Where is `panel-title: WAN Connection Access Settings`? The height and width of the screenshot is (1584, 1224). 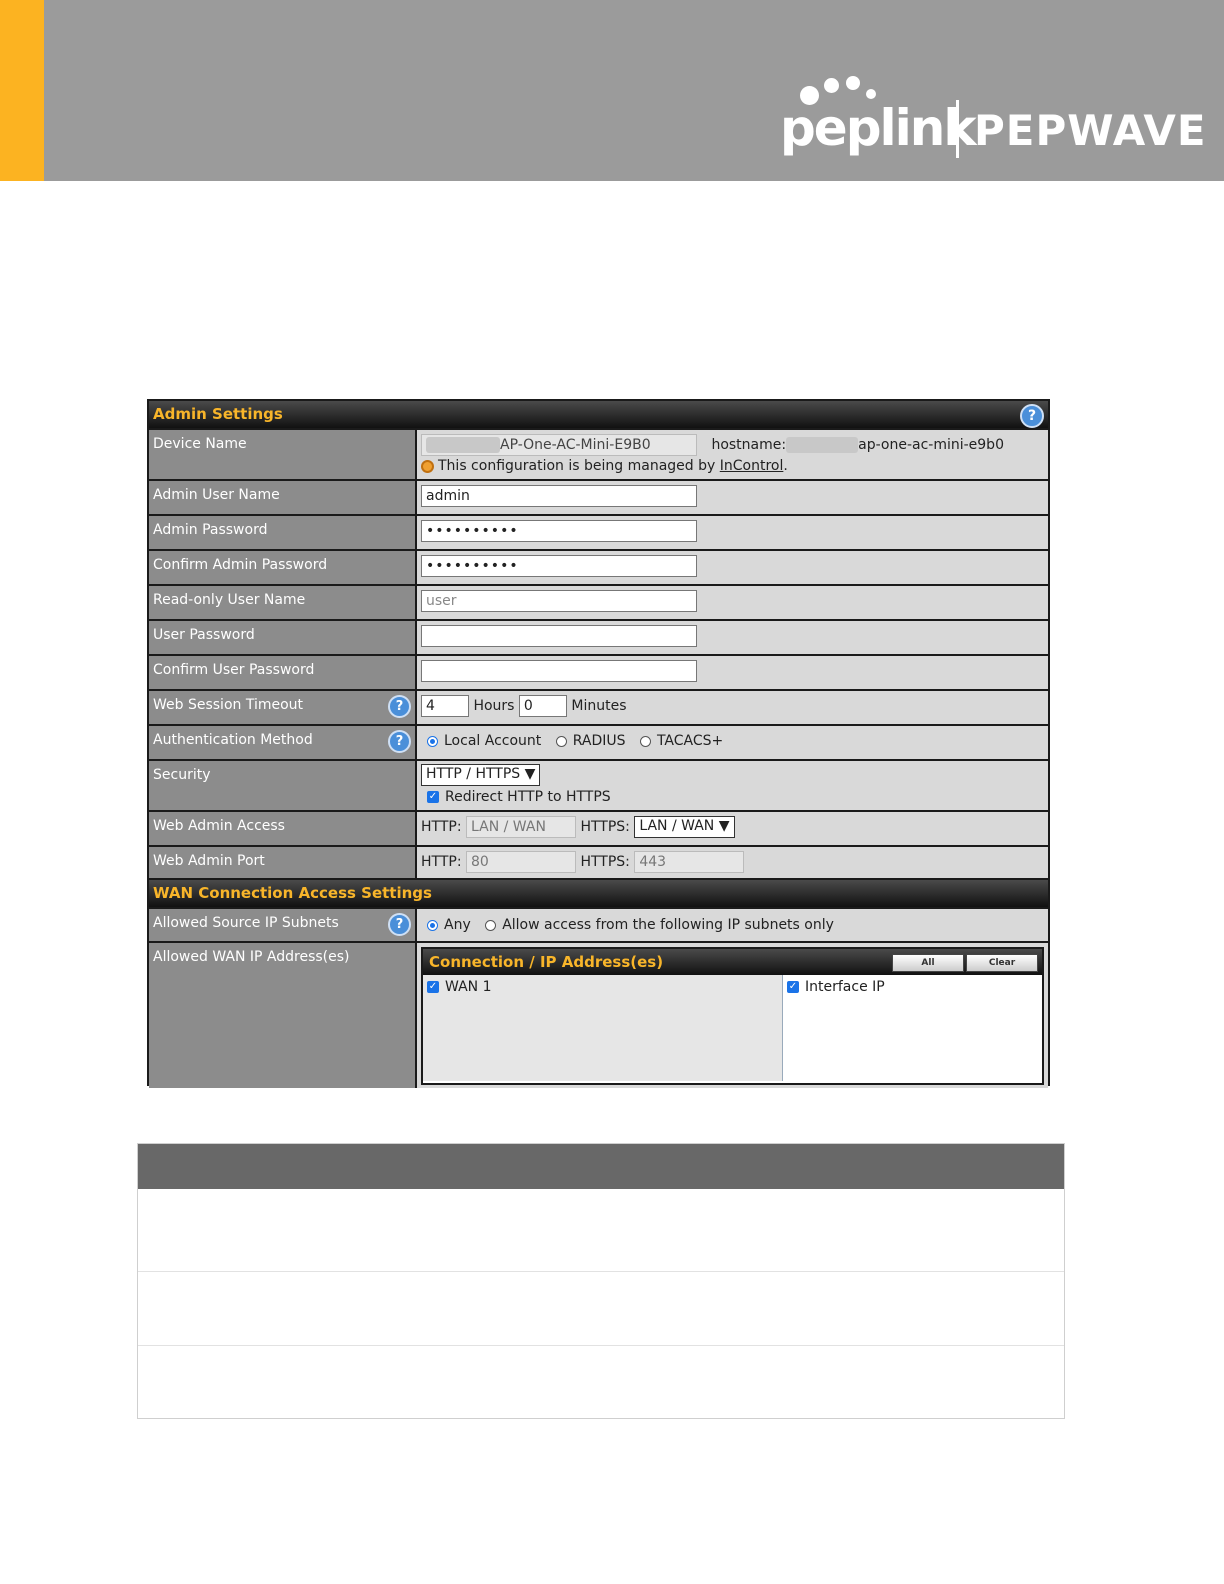
panel-title: WAN Connection Access Settings is located at coordinates (292, 893).